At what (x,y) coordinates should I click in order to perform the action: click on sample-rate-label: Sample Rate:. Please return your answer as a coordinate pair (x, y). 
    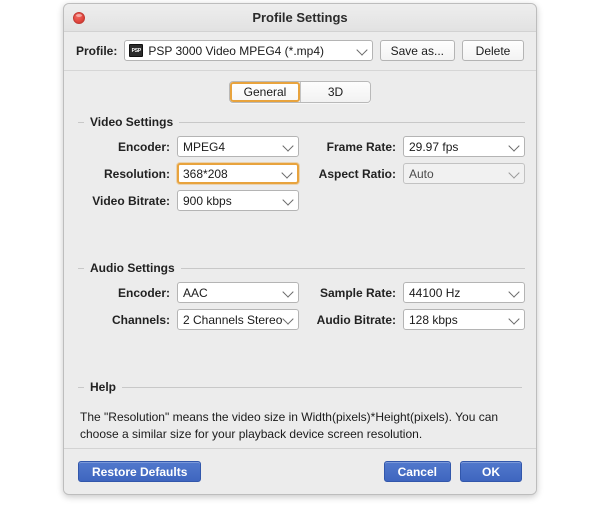
    Looking at the image, I should click on (357, 292).